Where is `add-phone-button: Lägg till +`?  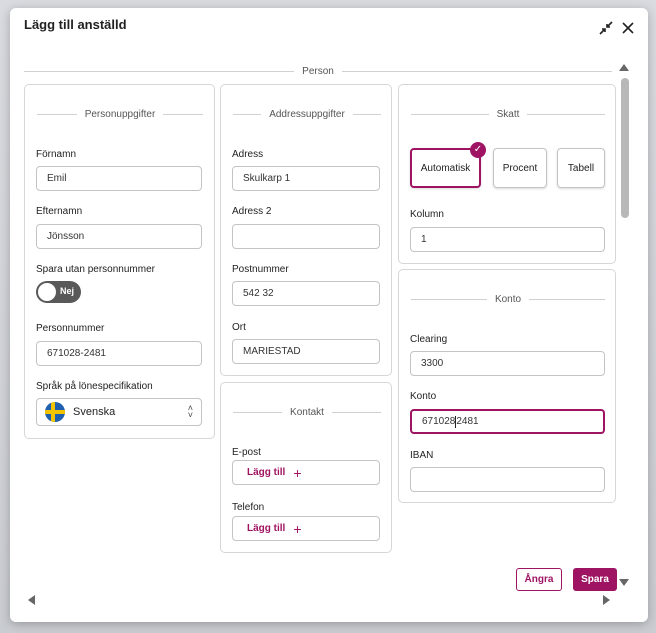
add-phone-button: Lägg till + is located at coordinates (306, 528).